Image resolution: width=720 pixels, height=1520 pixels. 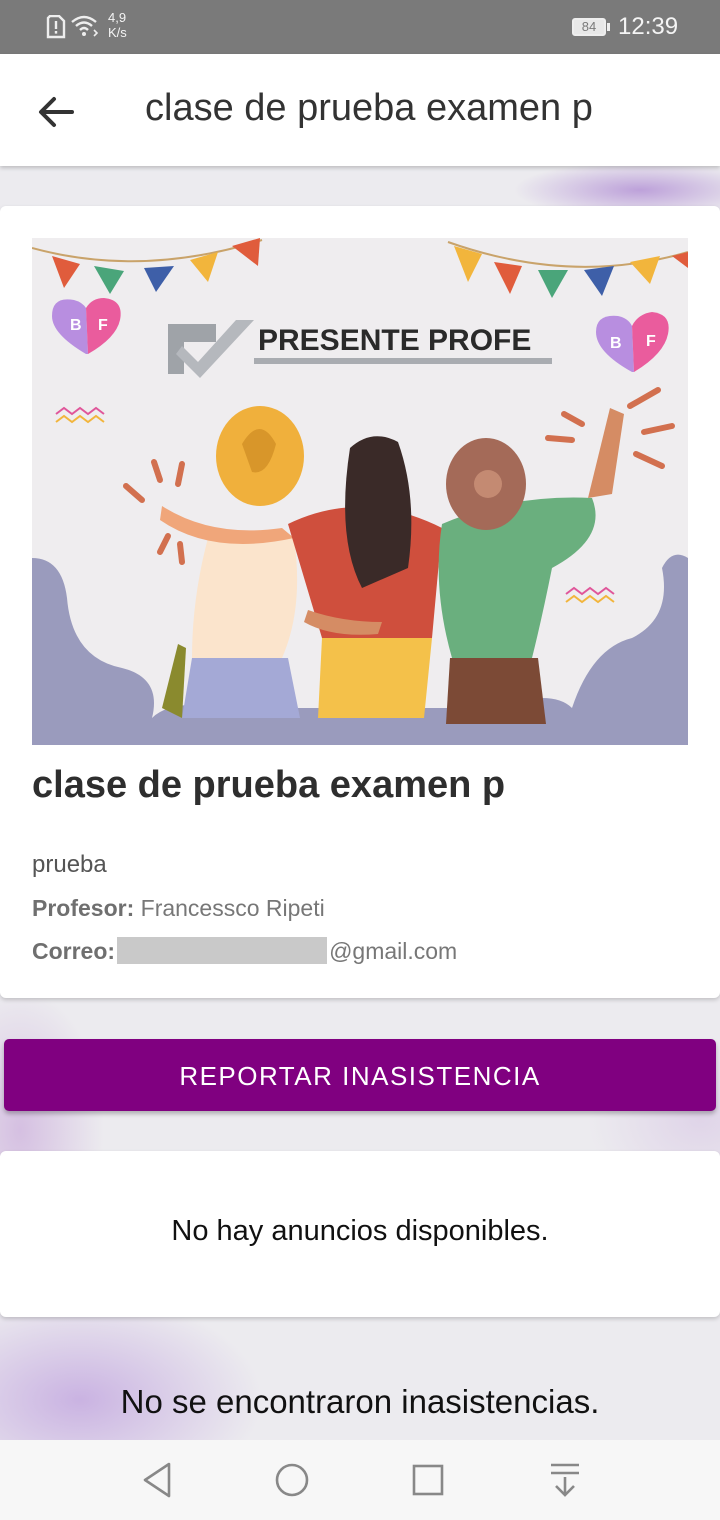 I want to click on heart-letter-b: B, so click(x=76, y=325).